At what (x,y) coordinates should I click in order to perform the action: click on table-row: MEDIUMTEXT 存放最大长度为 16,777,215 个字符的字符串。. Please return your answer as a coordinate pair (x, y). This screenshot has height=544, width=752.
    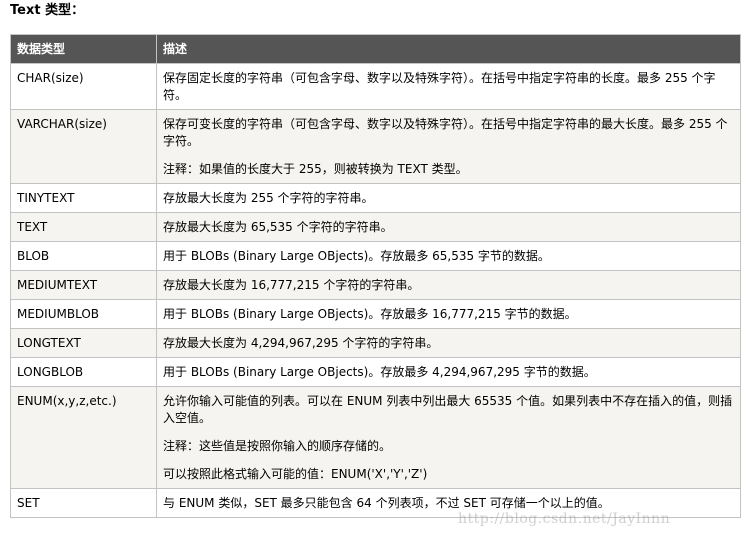
    Looking at the image, I should click on (375, 285).